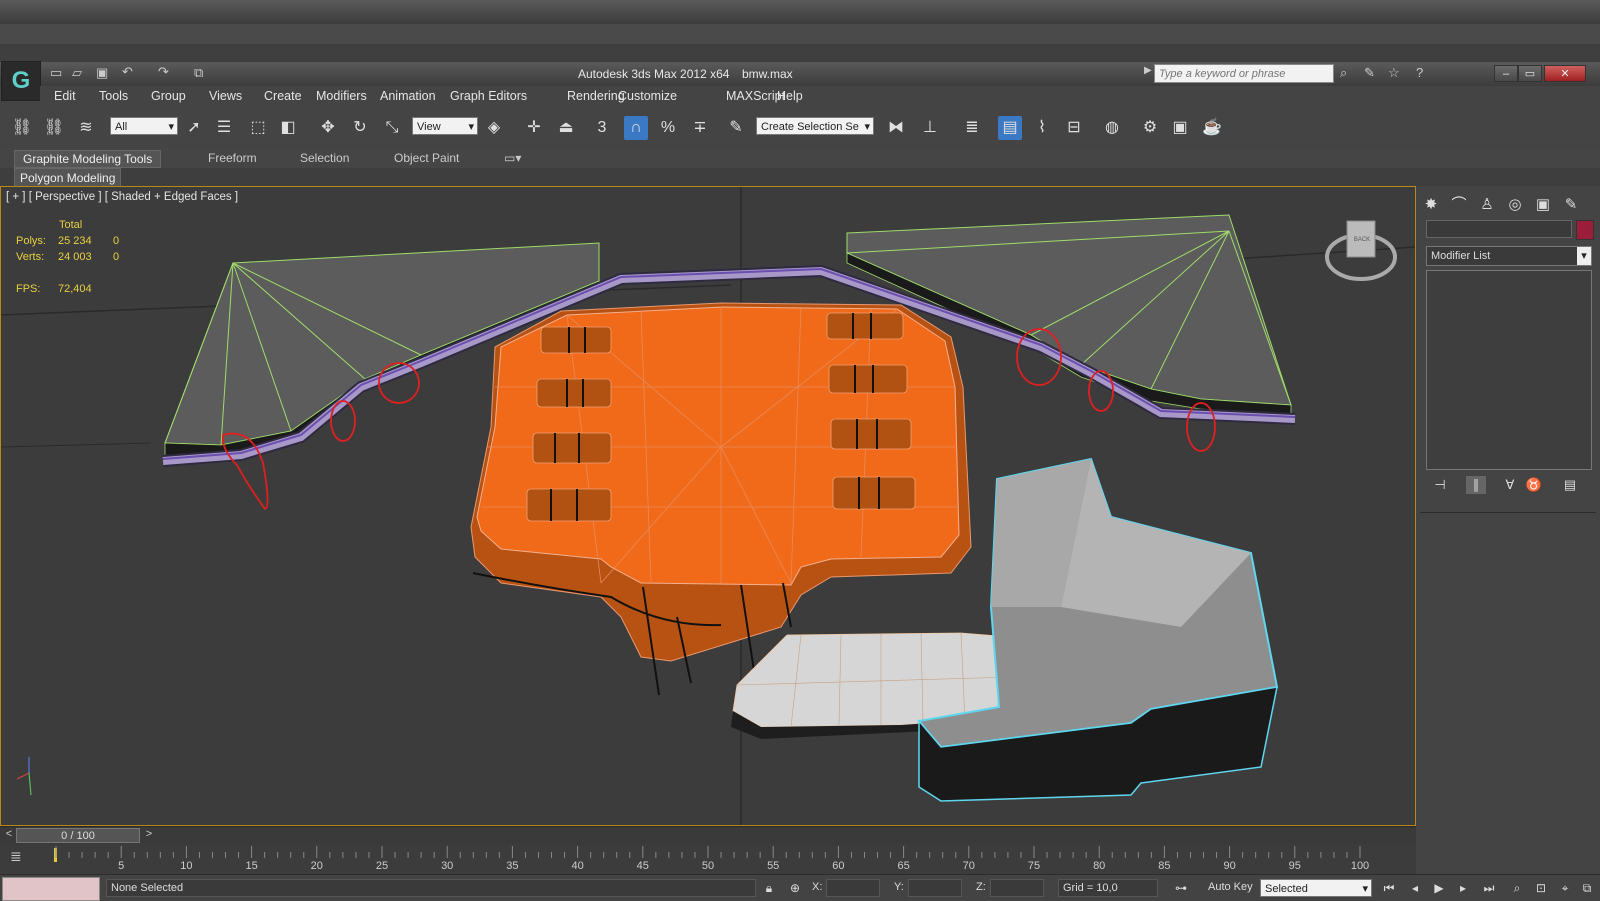 Image resolution: width=1600 pixels, height=901 pixels. I want to click on menu-edit: Edit, so click(65, 96).